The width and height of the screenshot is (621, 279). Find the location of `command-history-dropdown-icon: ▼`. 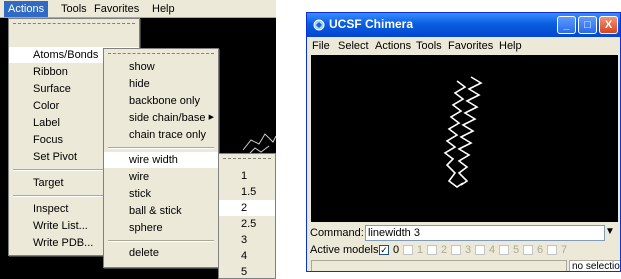

command-history-dropdown-icon: ▼ is located at coordinates (610, 231).